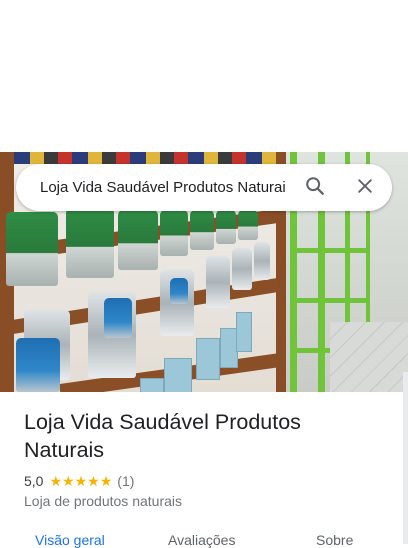 This screenshot has height=548, width=408. Describe the element at coordinates (163, 188) in the screenshot. I see `search-input: Loja Vida Saudável Produtos Naturais` at that location.